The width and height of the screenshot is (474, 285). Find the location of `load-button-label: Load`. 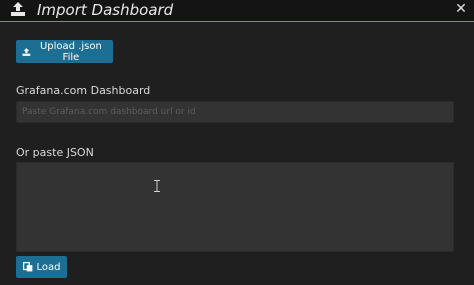

load-button-label: Load is located at coordinates (48, 267).